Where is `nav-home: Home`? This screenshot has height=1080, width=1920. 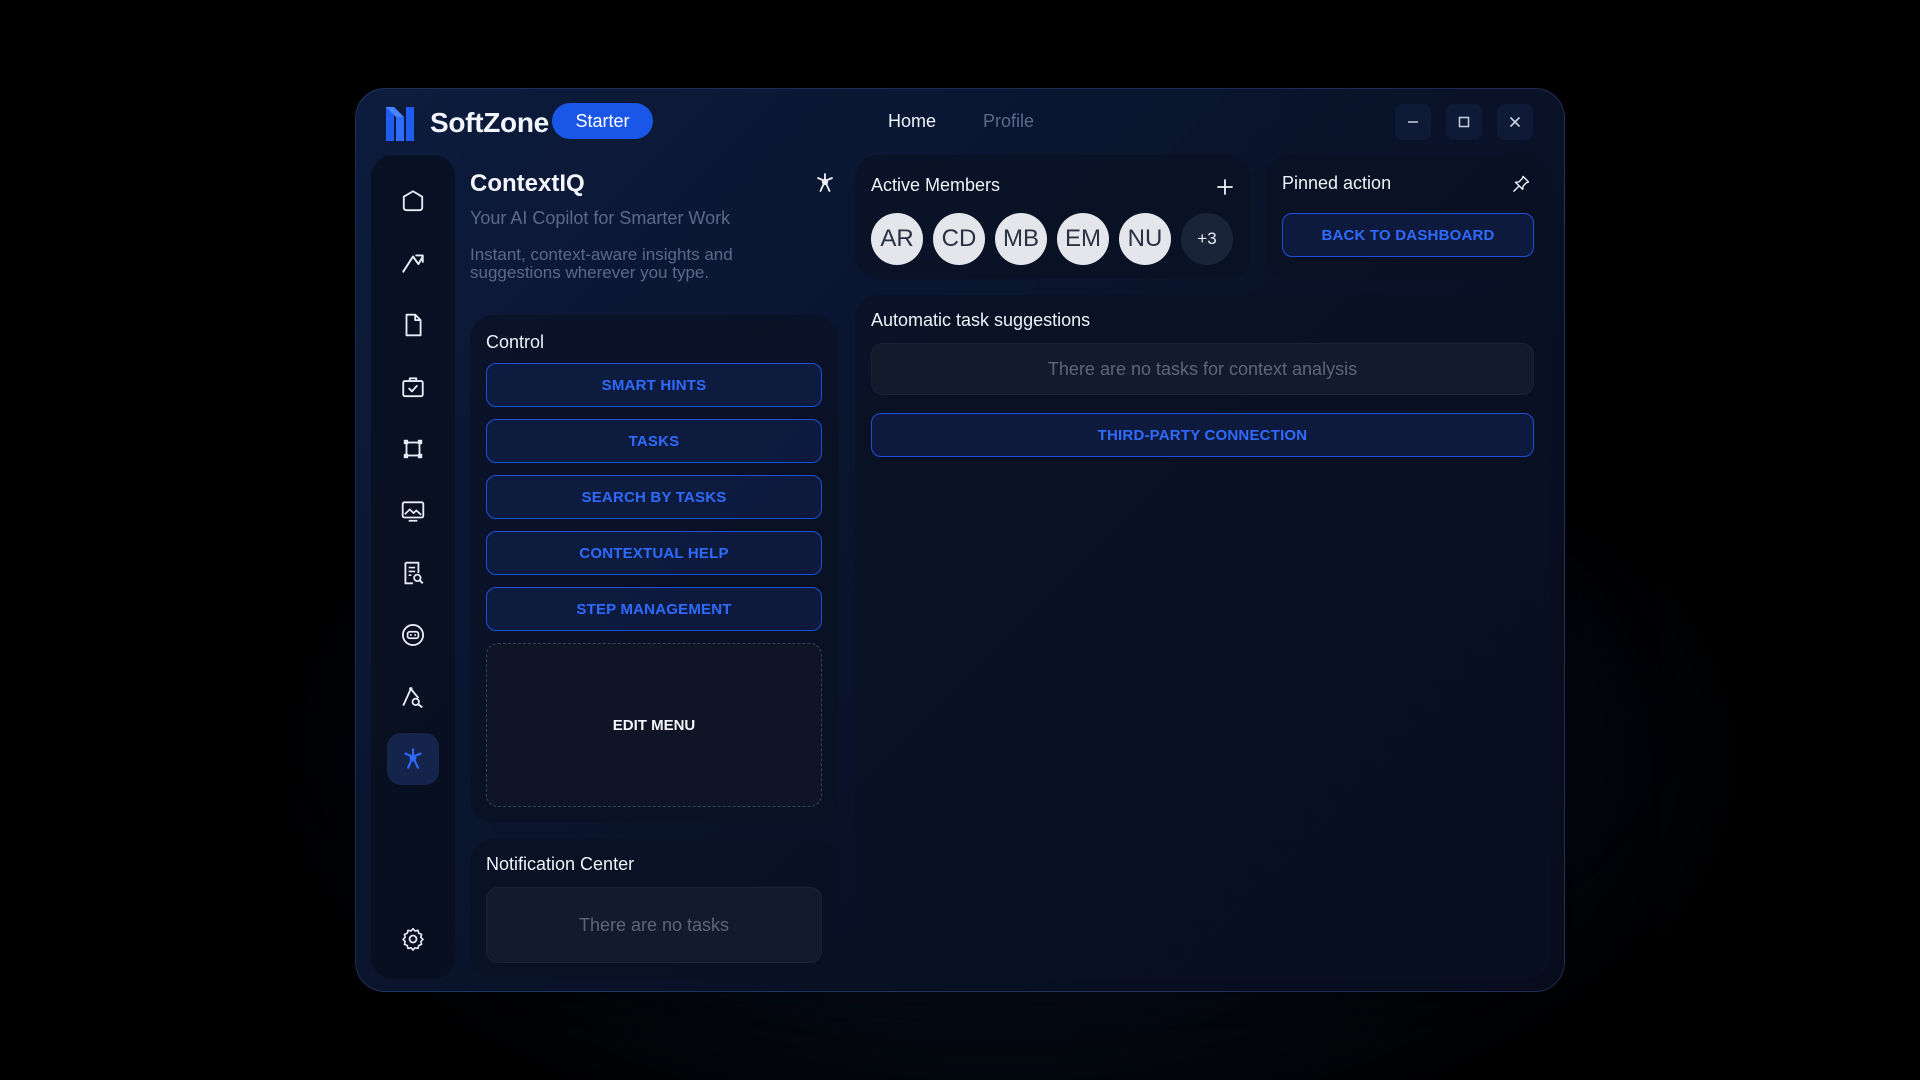
nav-home: Home is located at coordinates (912, 121).